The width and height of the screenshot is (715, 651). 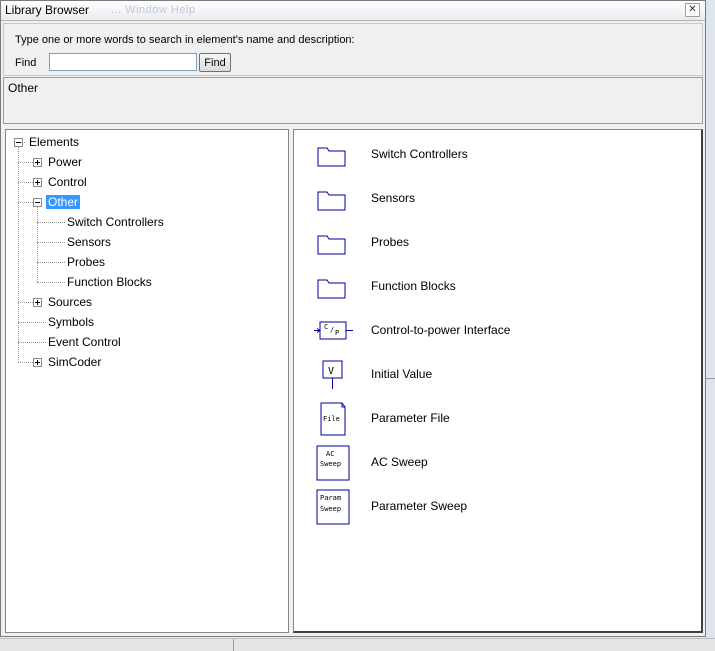 I want to click on list-item-switch-controllers: Switch Controllers, so click(x=504, y=155).